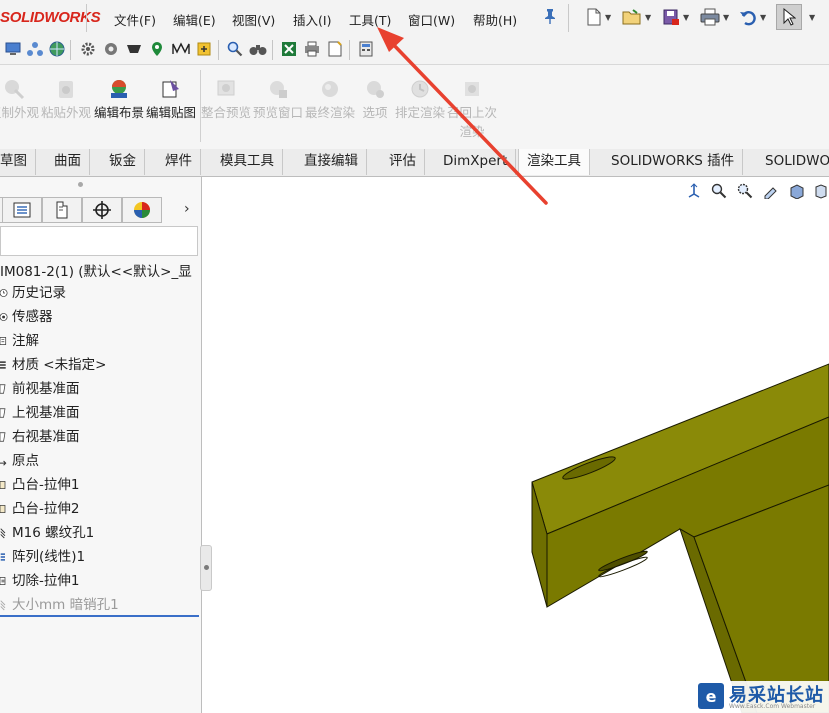 The image size is (829, 713). I want to click on tab-render-tools: 渲染工具, so click(554, 162).